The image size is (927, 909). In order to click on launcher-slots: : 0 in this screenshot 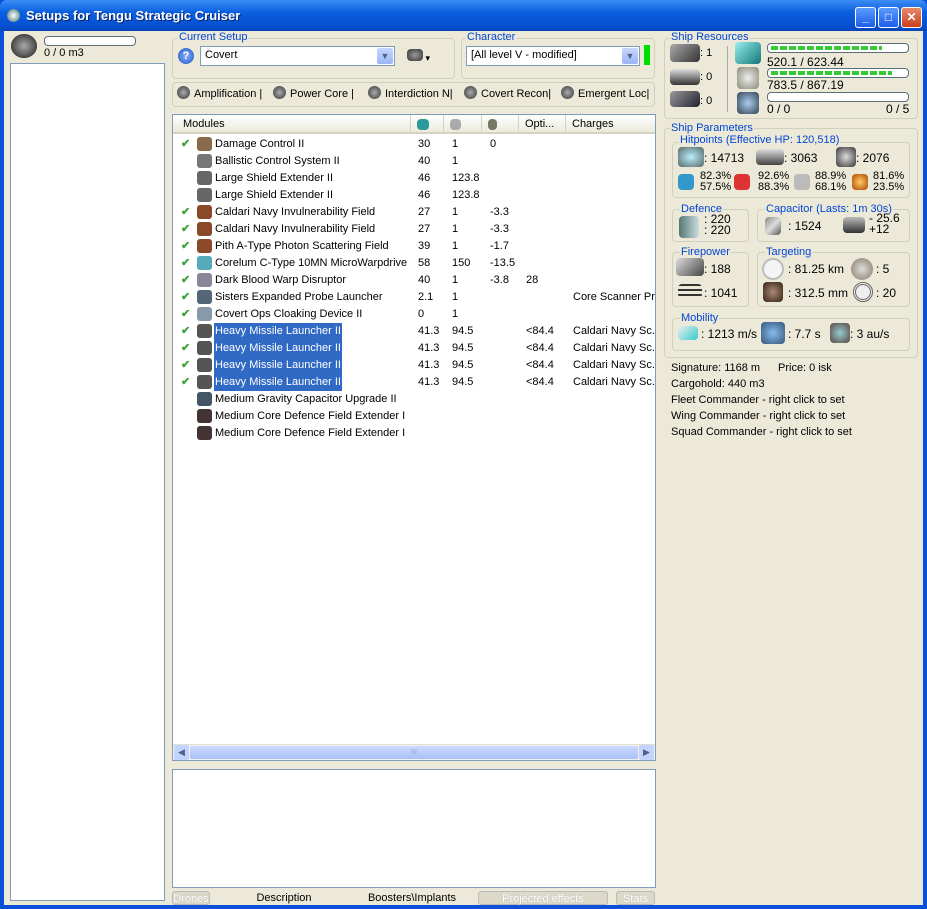, I will do `click(706, 77)`.